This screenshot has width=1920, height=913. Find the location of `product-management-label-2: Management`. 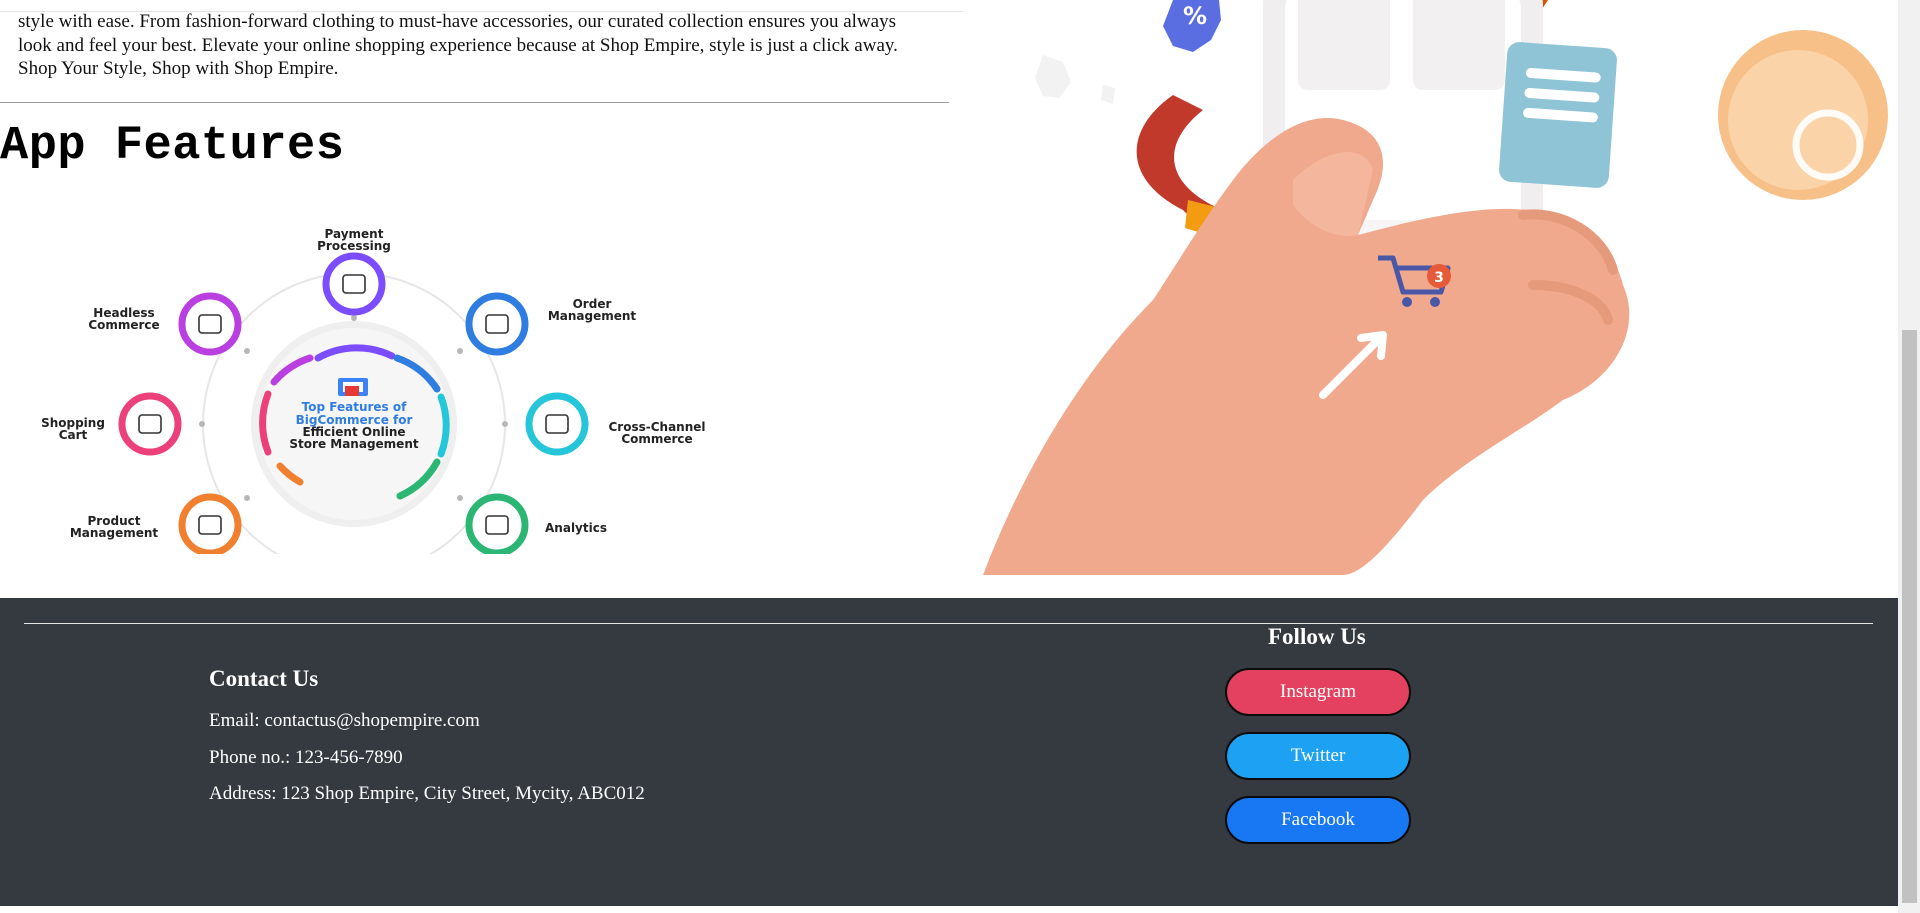

product-management-label-2: Management is located at coordinates (114, 533).